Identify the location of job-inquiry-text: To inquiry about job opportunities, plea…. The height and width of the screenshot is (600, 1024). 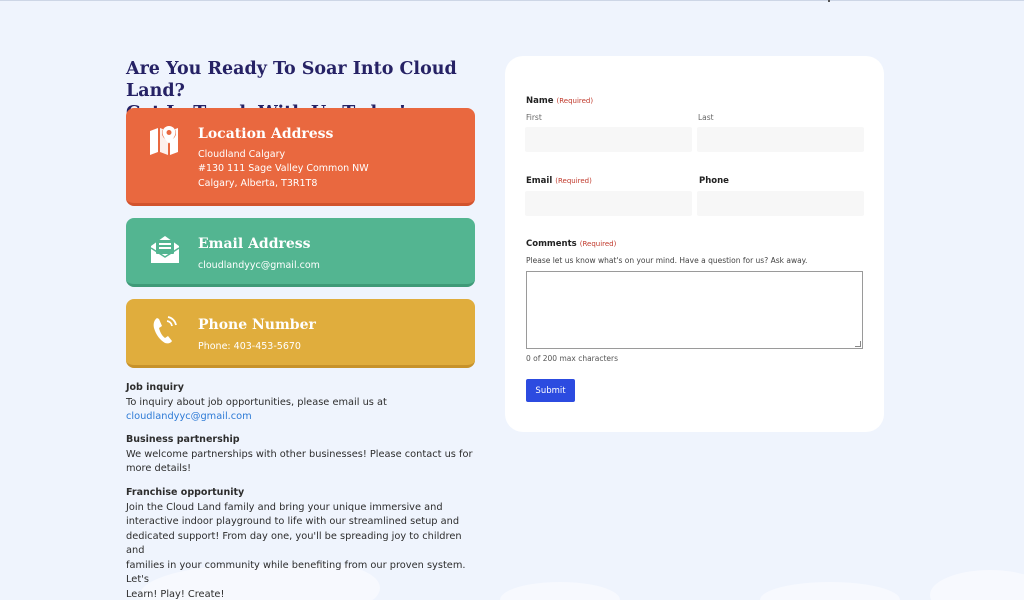
(256, 402).